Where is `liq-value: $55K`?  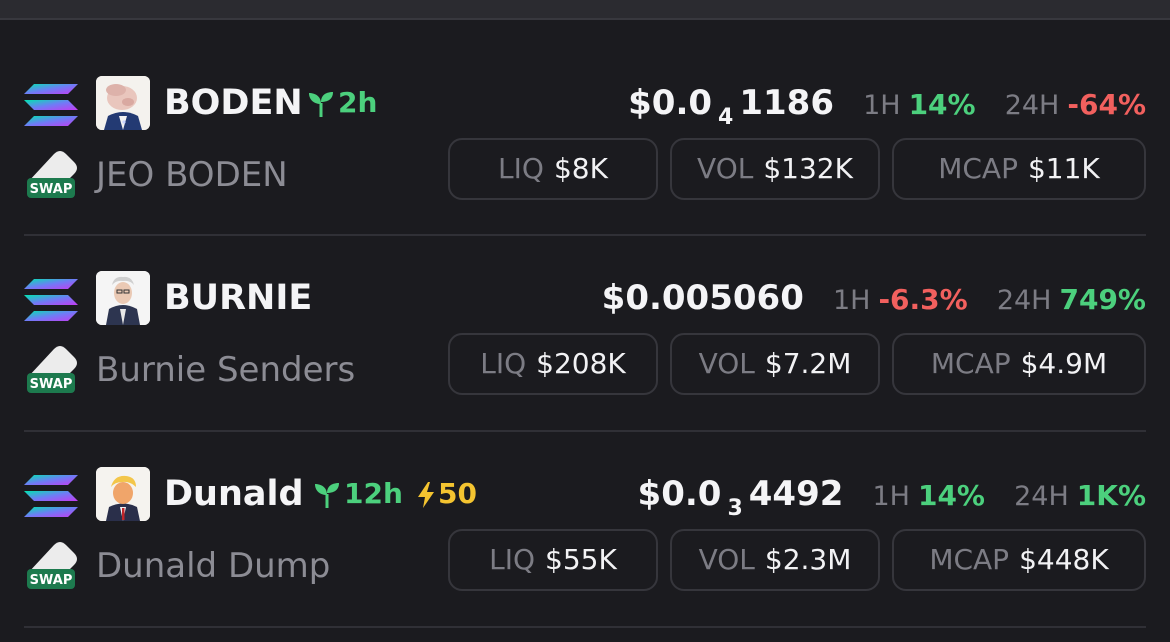 liq-value: $55K is located at coordinates (581, 559).